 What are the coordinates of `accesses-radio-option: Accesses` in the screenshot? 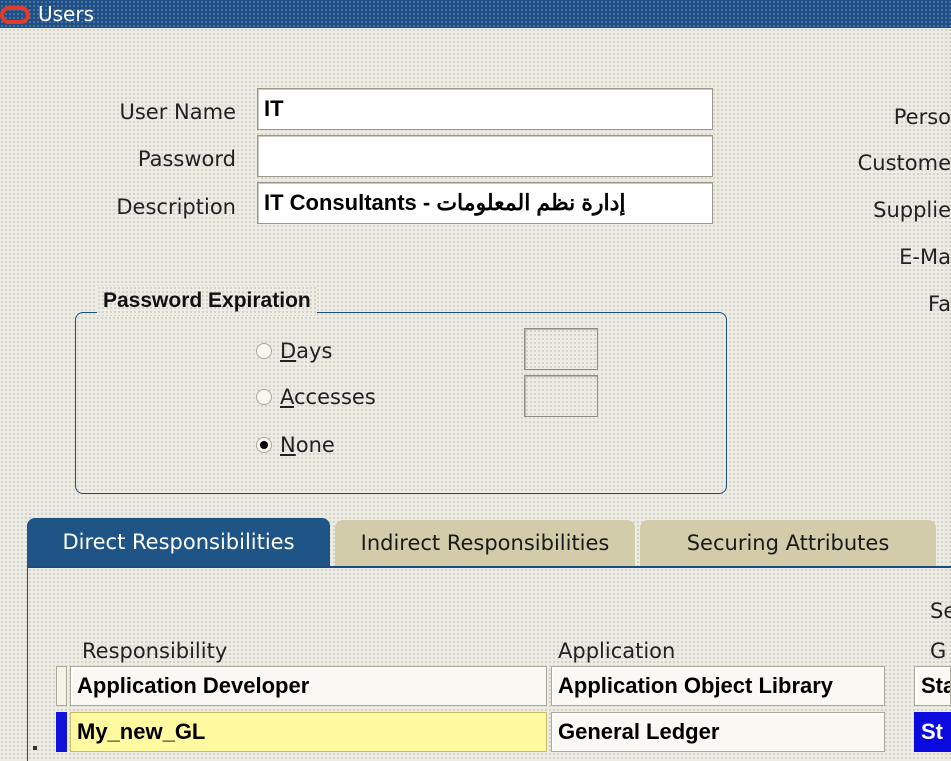 It's located at (316, 397).